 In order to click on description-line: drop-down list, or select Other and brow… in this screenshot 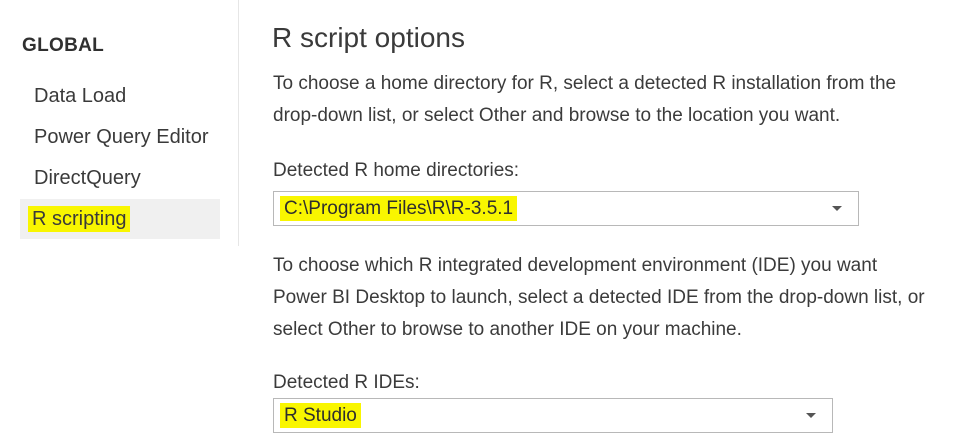, I will do `click(557, 115)`.